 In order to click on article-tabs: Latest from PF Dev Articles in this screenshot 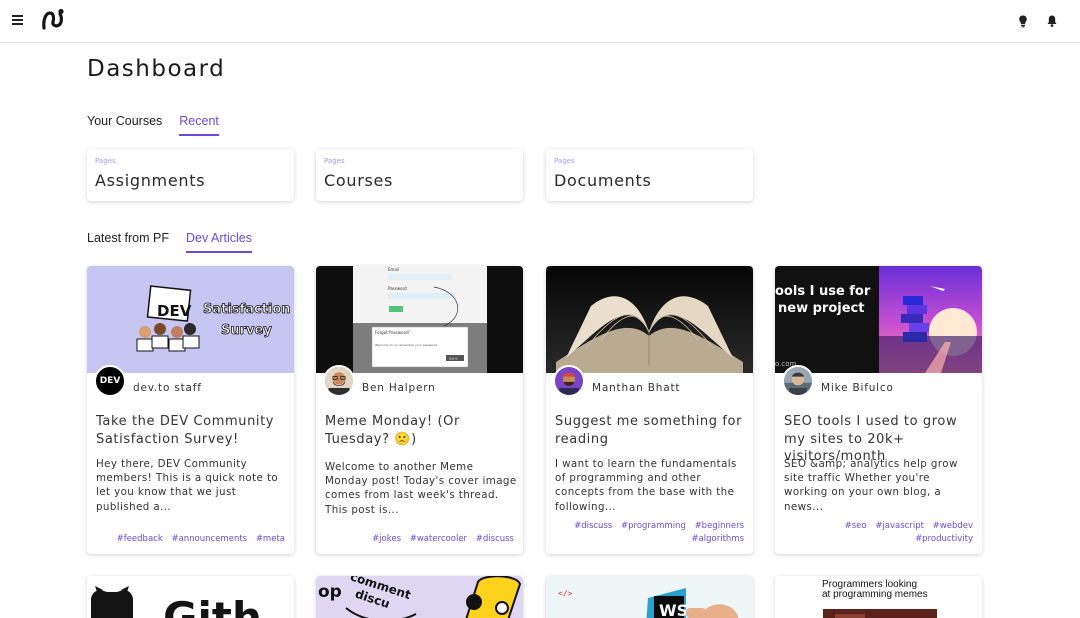, I will do `click(169, 242)`.